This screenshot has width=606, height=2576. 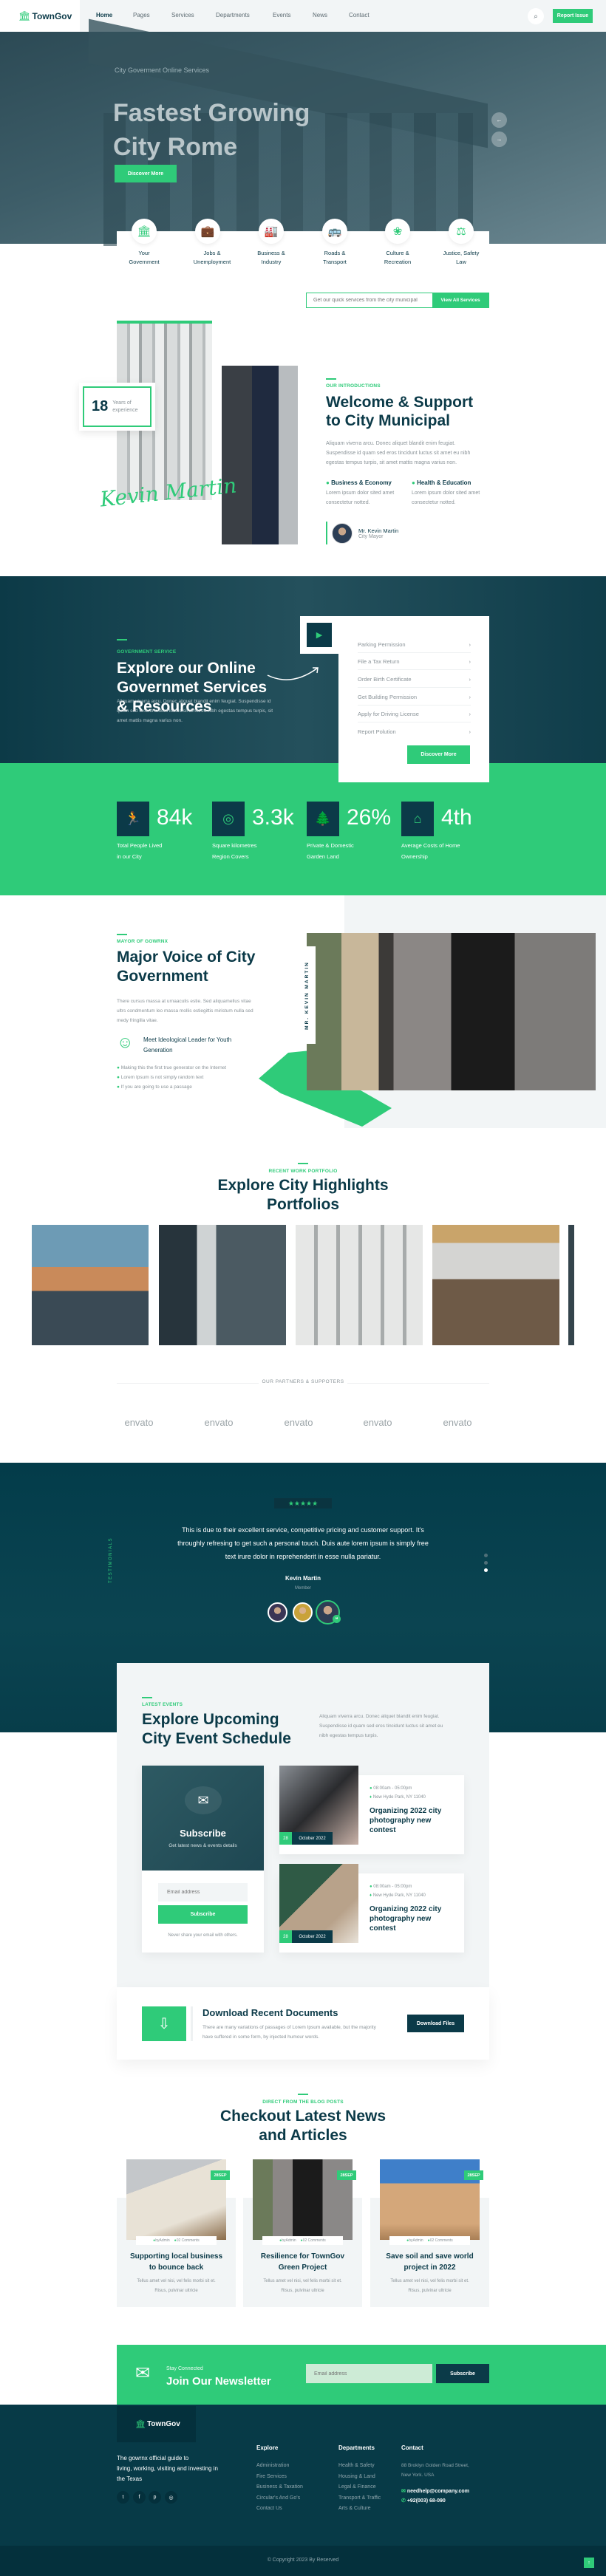 What do you see at coordinates (303, 1578) in the screenshot?
I see `testimonial-name: Kevin Martin` at bounding box center [303, 1578].